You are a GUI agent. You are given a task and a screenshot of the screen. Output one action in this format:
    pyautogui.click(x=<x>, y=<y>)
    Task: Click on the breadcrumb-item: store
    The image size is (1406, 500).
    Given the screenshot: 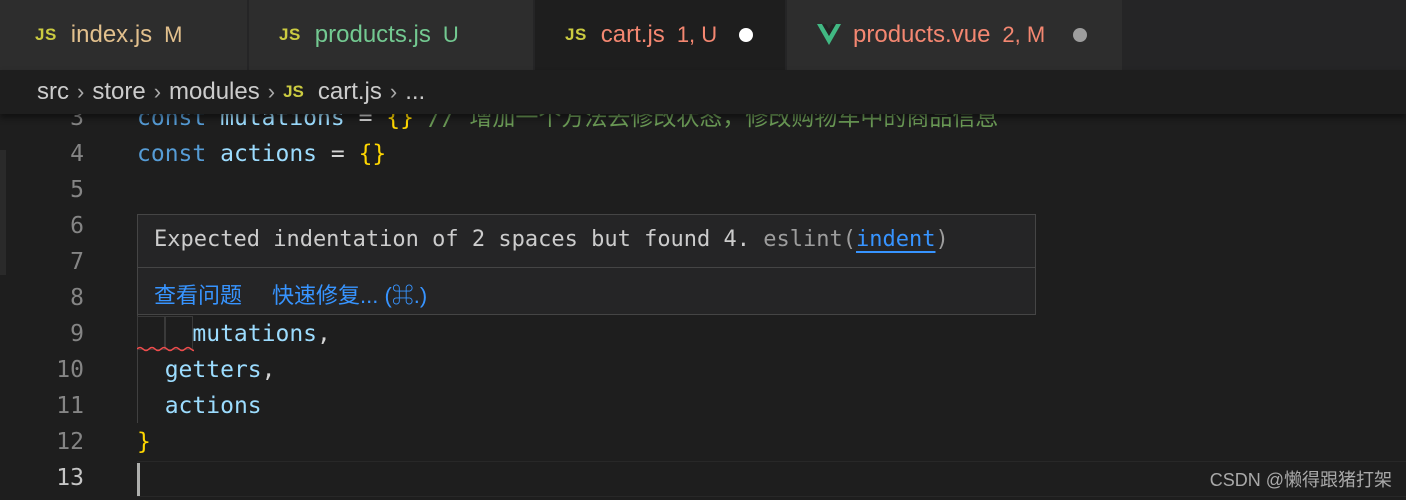 What is the action you would take?
    pyautogui.click(x=118, y=92)
    